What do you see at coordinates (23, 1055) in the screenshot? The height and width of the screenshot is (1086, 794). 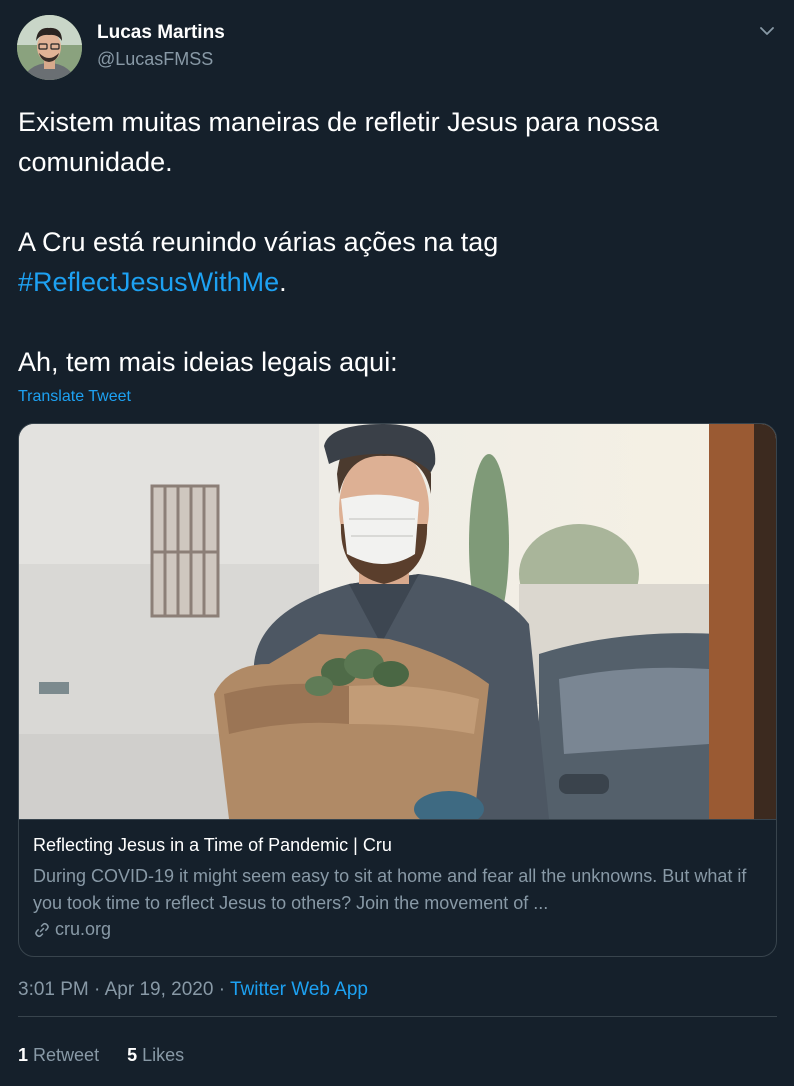 I see `retweets-count: 1` at bounding box center [23, 1055].